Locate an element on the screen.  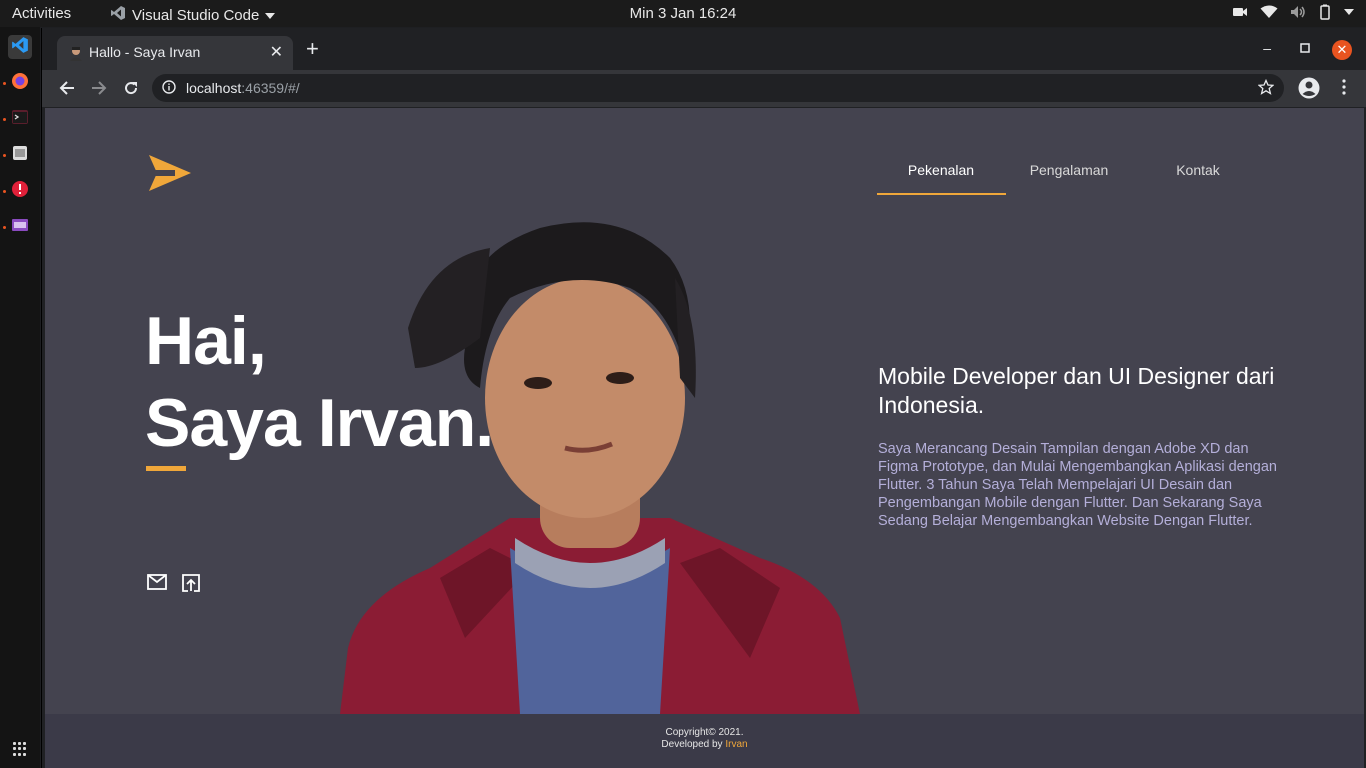
reload-button is located at coordinates (131, 88).